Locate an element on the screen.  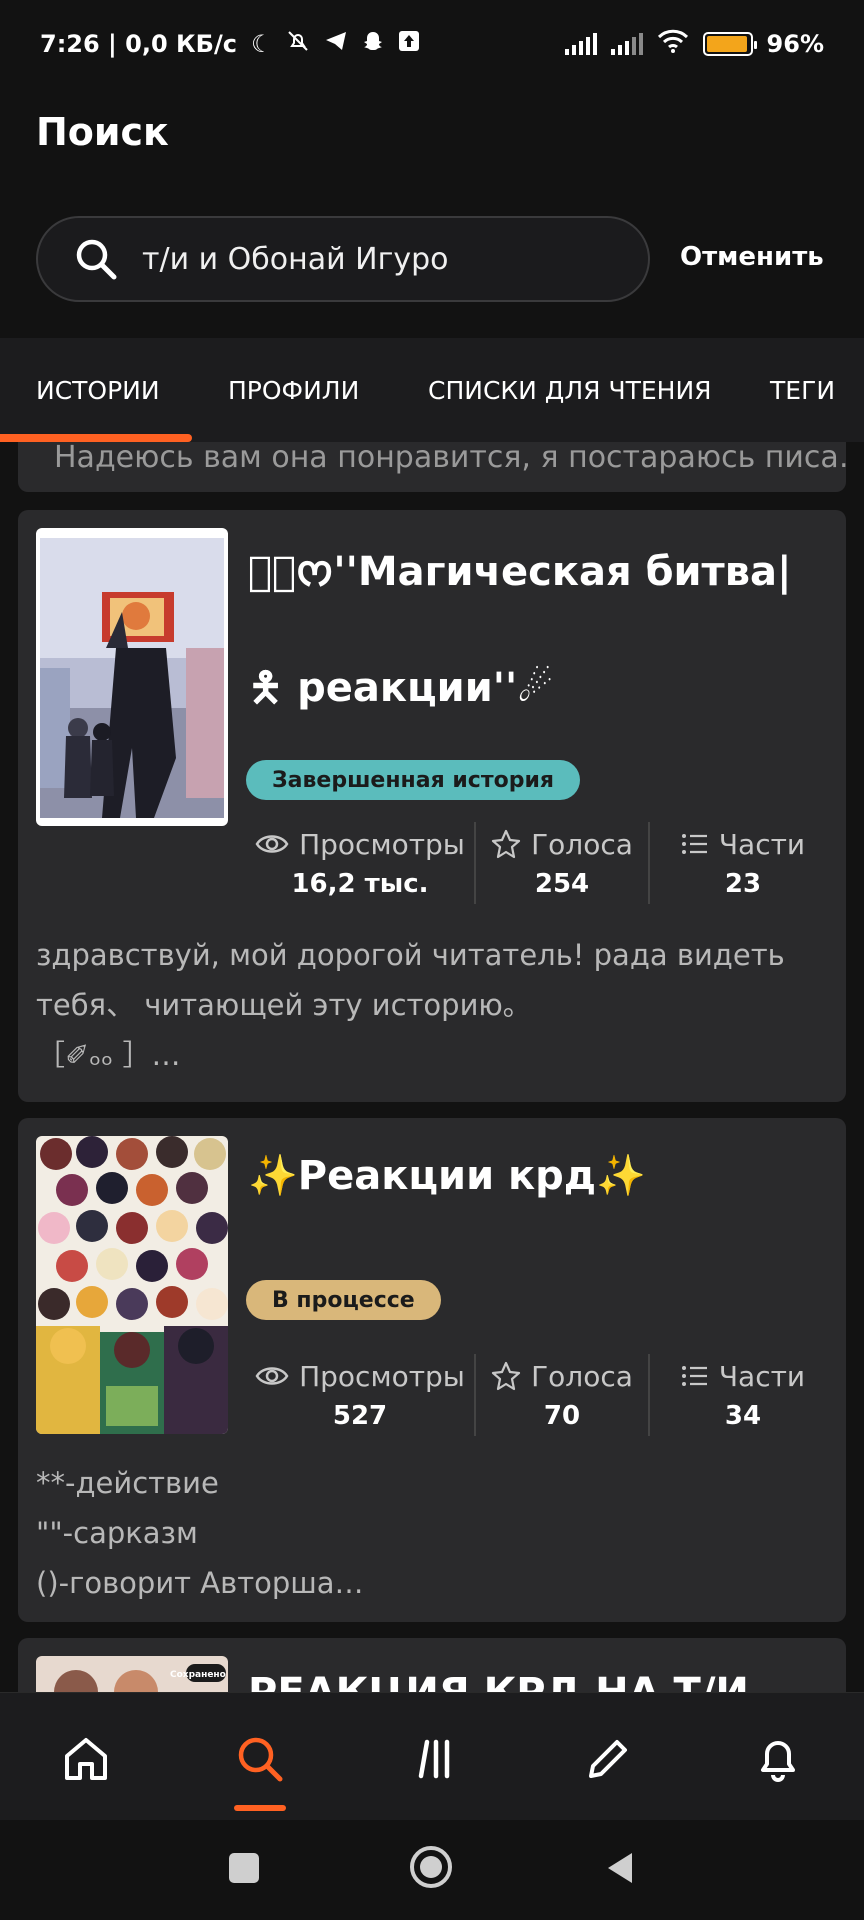
telegram-icon is located at coordinates (336, 44).